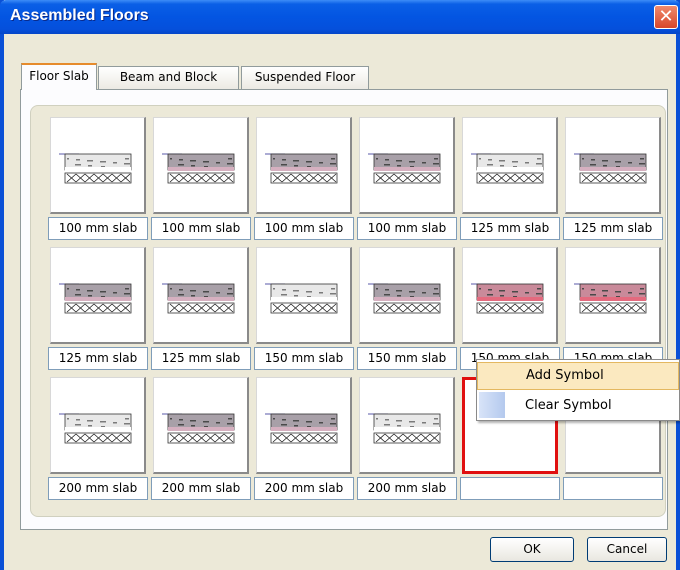  I want to click on tab-beam-and-block: Beam and Block, so click(168, 77).